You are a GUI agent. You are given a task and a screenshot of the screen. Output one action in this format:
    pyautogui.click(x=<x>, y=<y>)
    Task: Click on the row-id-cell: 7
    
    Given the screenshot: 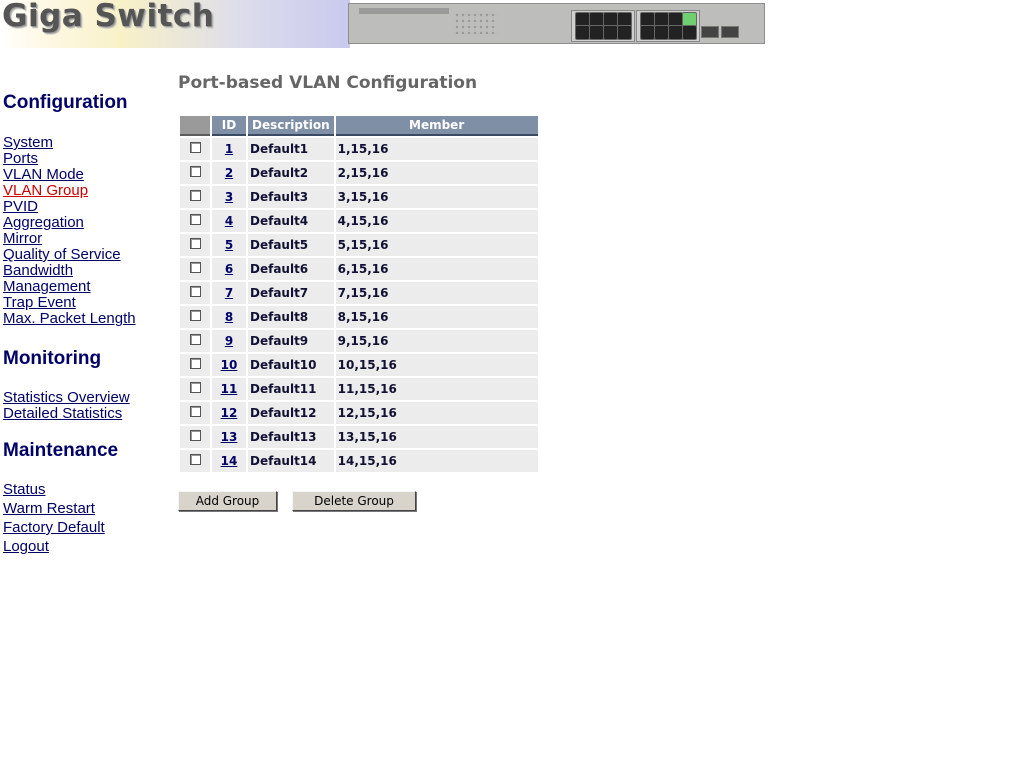 What is the action you would take?
    pyautogui.click(x=229, y=293)
    